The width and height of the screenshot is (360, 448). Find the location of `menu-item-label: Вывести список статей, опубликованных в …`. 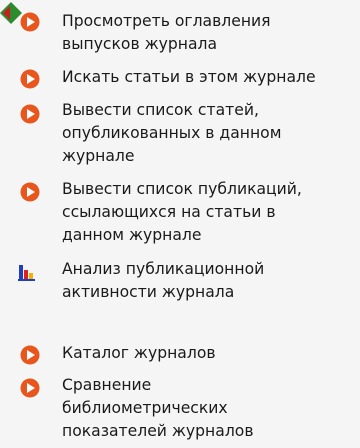

menu-item-label: Вывести список статей, опубликованных в … is located at coordinates (210, 133).